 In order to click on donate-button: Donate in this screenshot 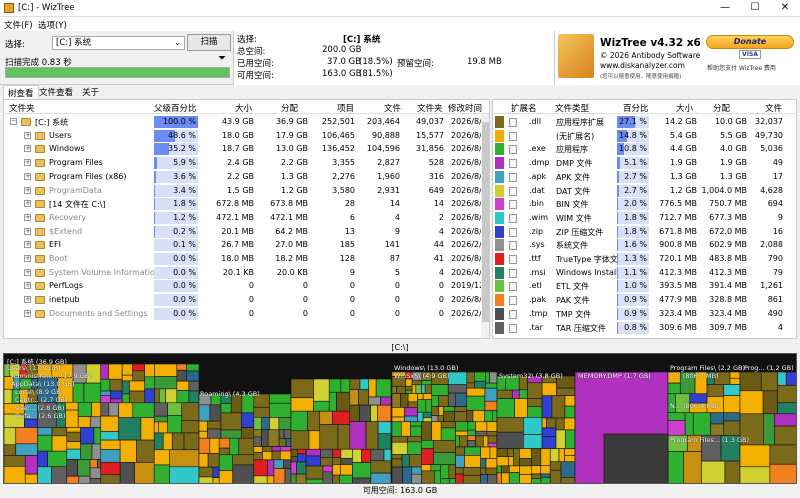, I will do `click(750, 42)`.